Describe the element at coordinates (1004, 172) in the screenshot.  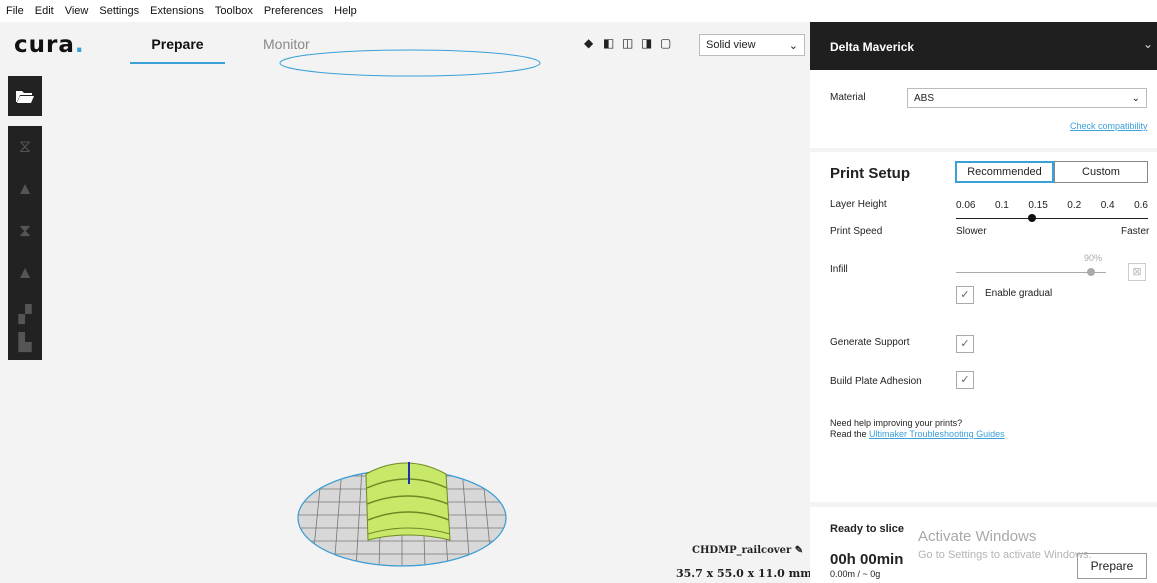
I see `recommended-tab: Recommended` at that location.